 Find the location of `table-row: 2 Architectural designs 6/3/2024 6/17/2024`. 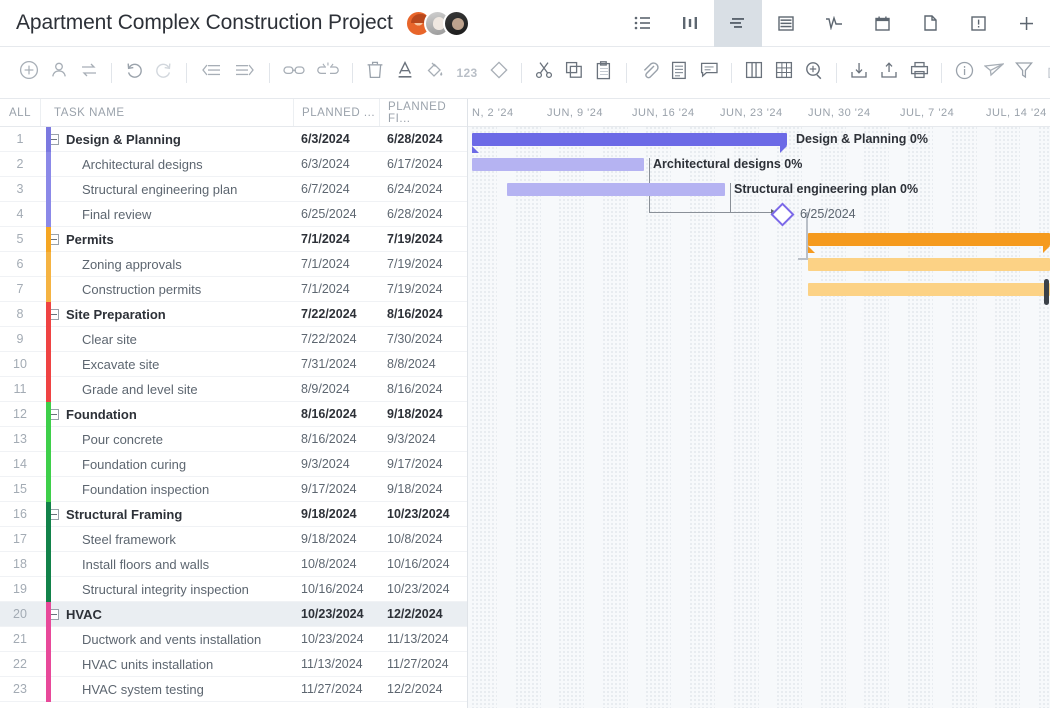

table-row: 2 Architectural designs 6/3/2024 6/17/2024 is located at coordinates (233, 164).